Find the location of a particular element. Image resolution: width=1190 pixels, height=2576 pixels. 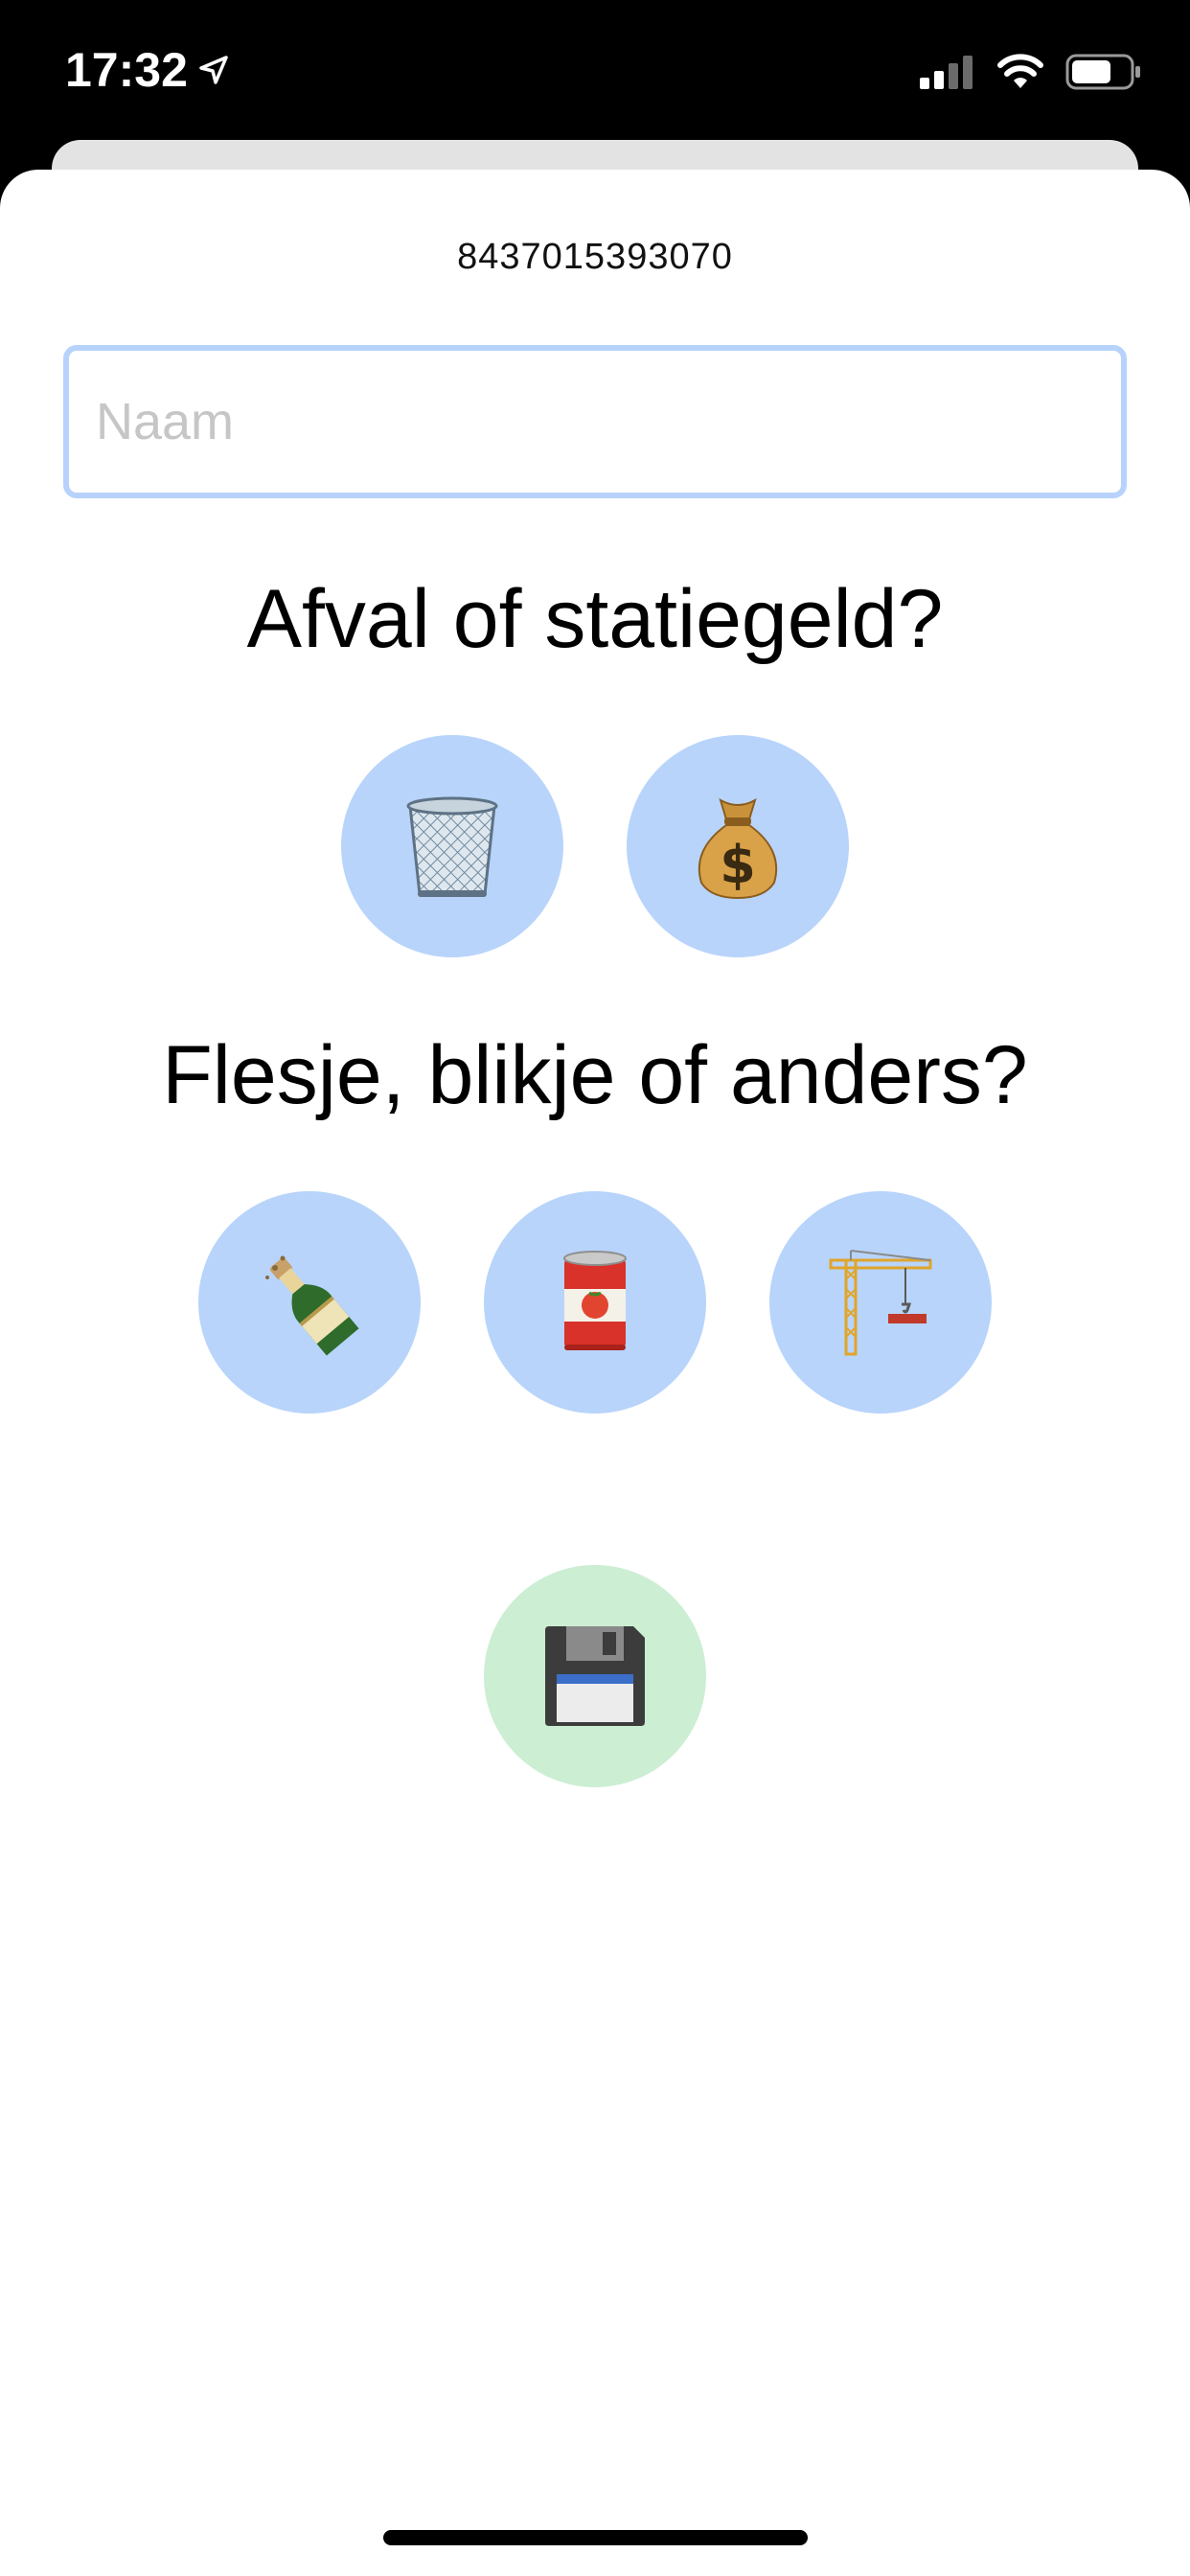

floppy-disk-icon is located at coordinates (595, 1676).